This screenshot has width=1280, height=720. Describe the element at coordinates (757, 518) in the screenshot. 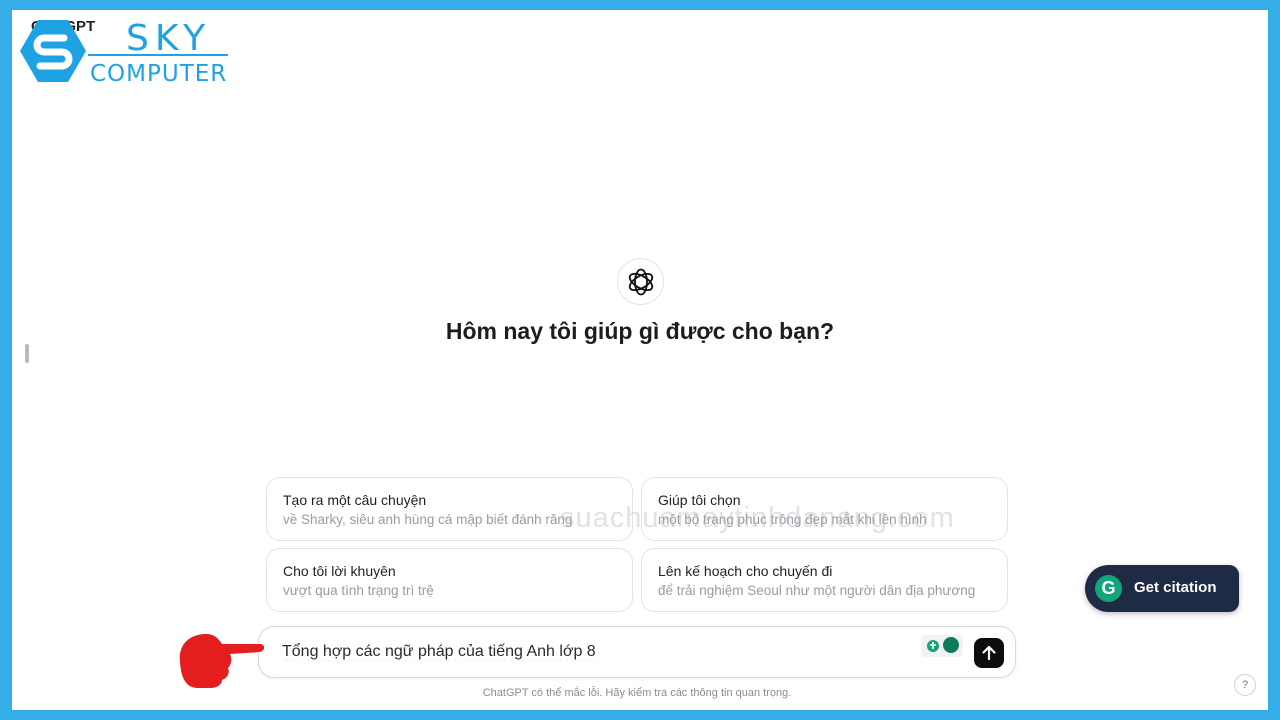

I see `watermark-text: suachuamaytinhdanang.com` at that location.